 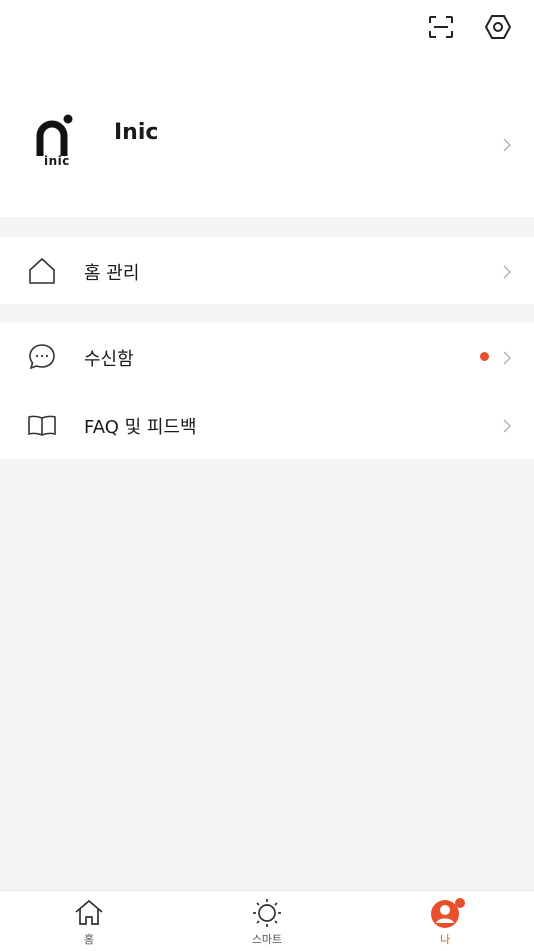 What do you see at coordinates (42, 271) in the screenshot?
I see `home-outline-icon` at bounding box center [42, 271].